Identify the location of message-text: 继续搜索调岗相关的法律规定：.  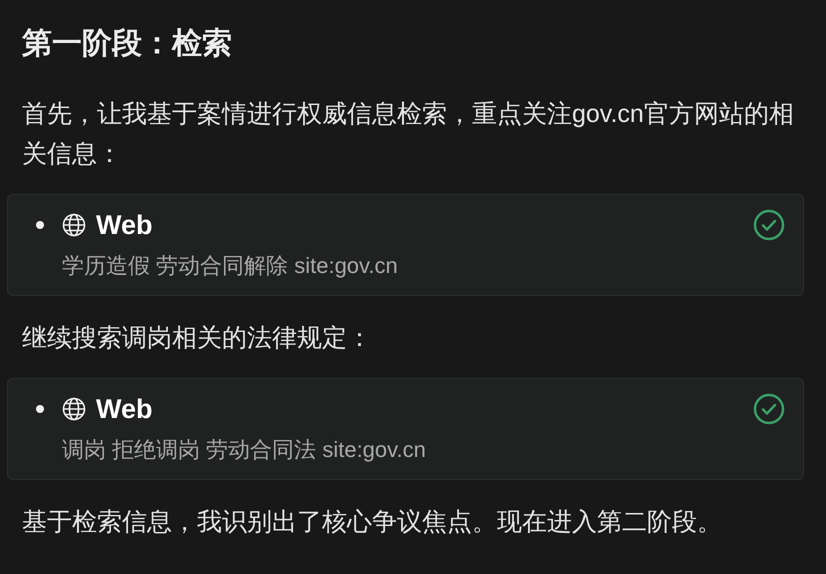
(197, 338).